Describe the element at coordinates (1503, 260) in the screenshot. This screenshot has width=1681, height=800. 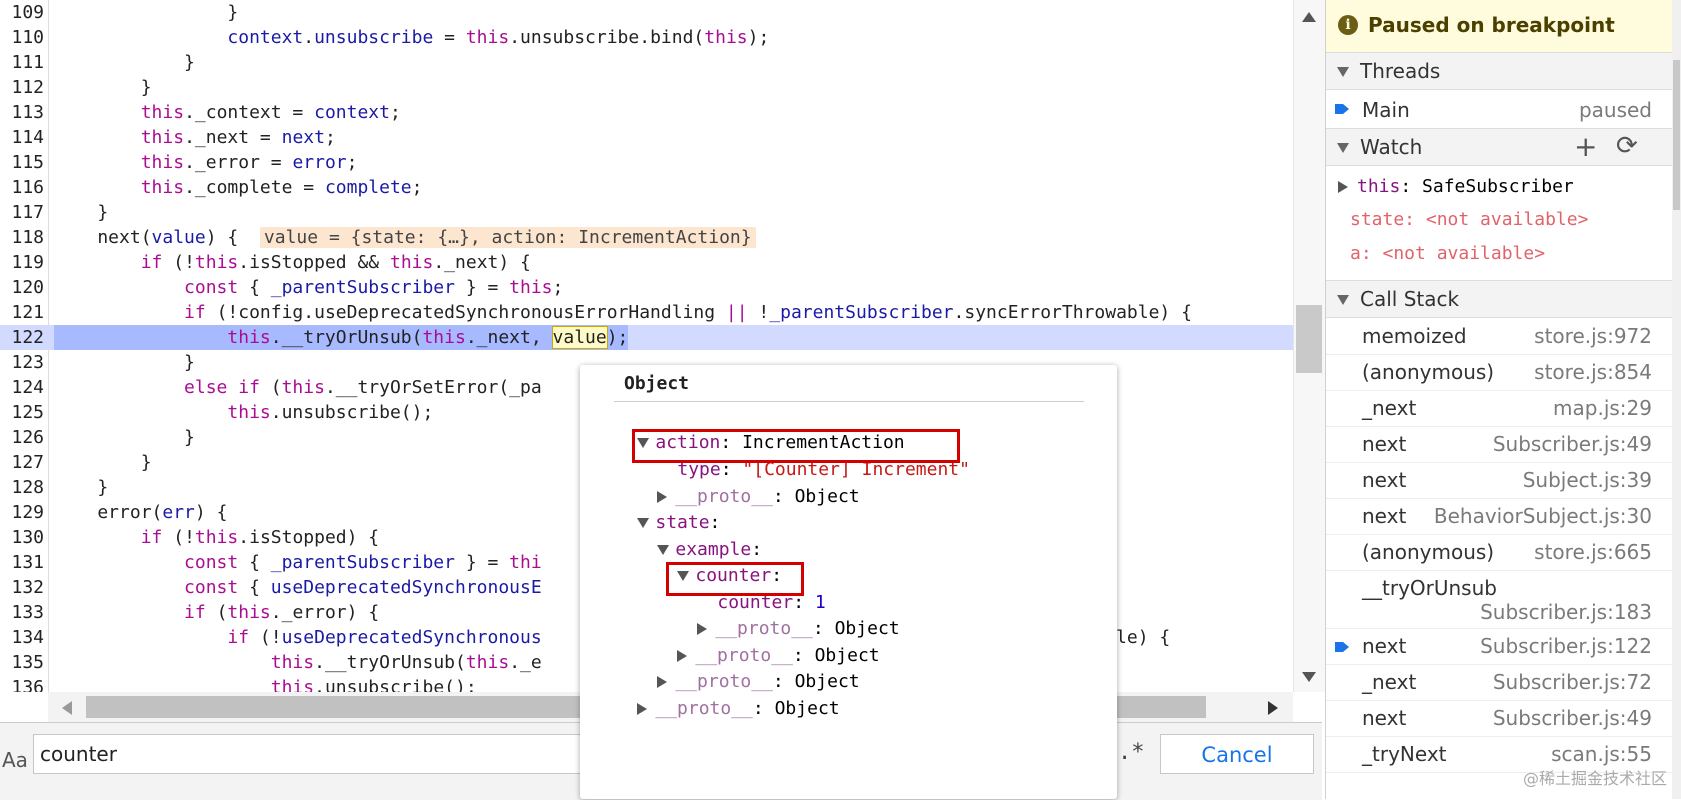
I see `watch-item: a: <not available>` at that location.